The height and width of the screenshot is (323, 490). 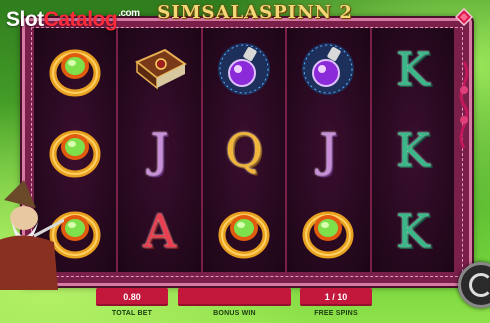 I want to click on spellbook-icon, so click(x=160, y=69).